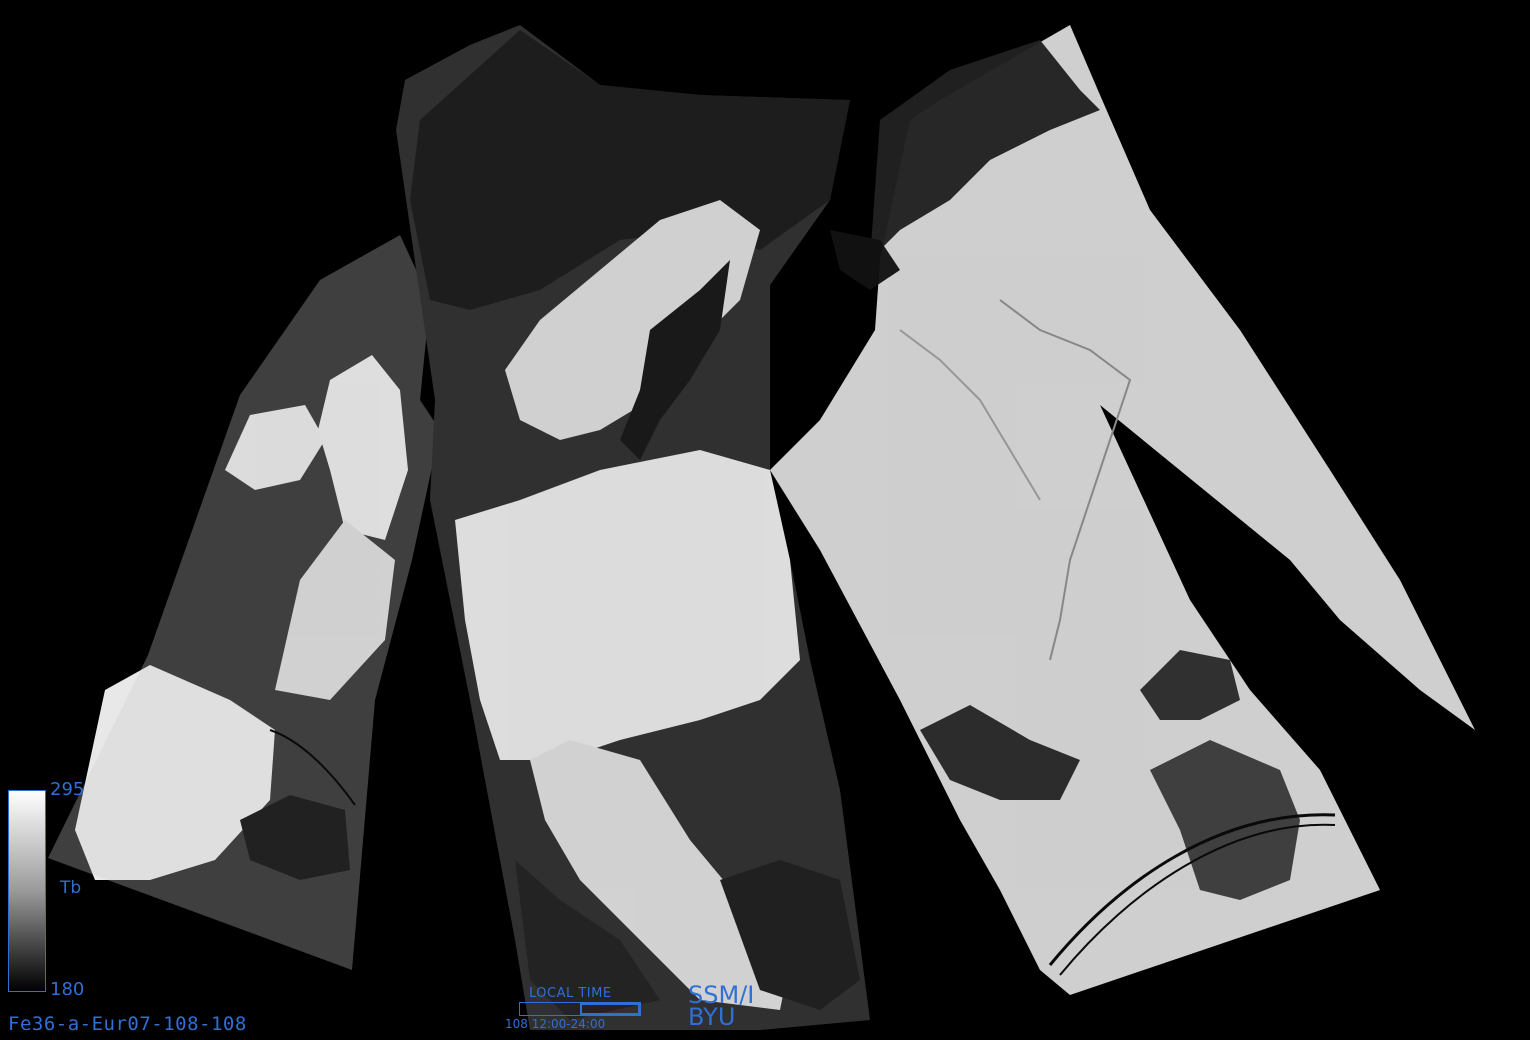  I want to click on colorbar-max-label: 295, so click(67, 789).